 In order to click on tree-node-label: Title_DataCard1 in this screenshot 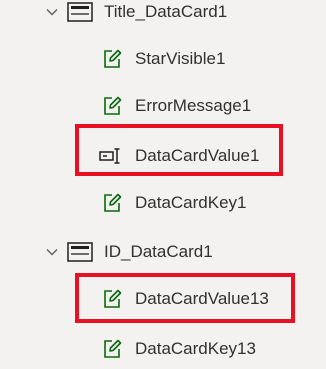, I will do `click(166, 11)`.